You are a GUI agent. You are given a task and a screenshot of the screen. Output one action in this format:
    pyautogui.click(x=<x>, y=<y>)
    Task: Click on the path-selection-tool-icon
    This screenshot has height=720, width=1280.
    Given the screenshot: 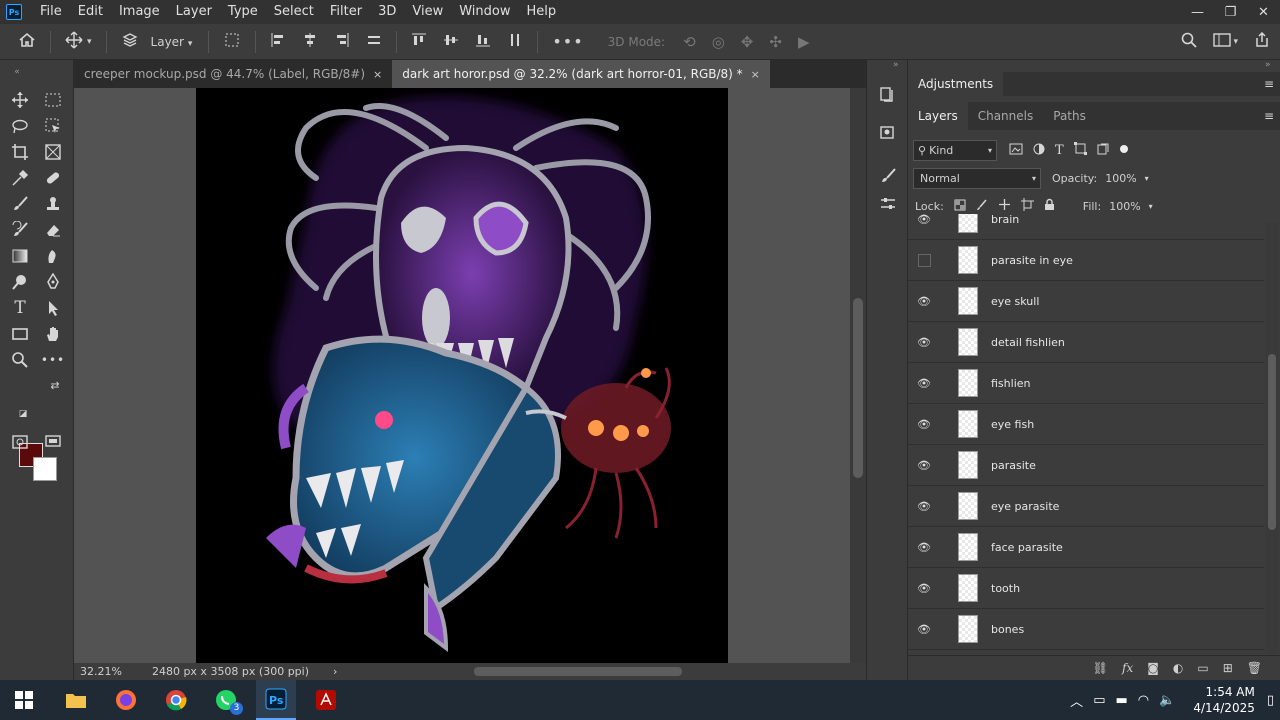 What is the action you would take?
    pyautogui.click(x=53, y=308)
    